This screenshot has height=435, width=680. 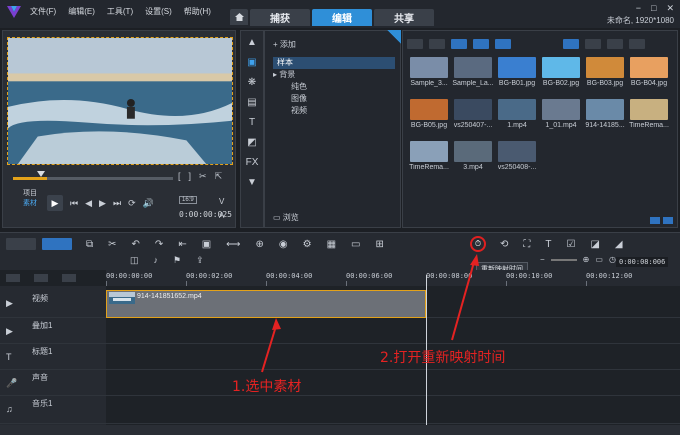 What do you see at coordinates (182, 244) in the screenshot?
I see `fit-icon: ⇤` at bounding box center [182, 244].